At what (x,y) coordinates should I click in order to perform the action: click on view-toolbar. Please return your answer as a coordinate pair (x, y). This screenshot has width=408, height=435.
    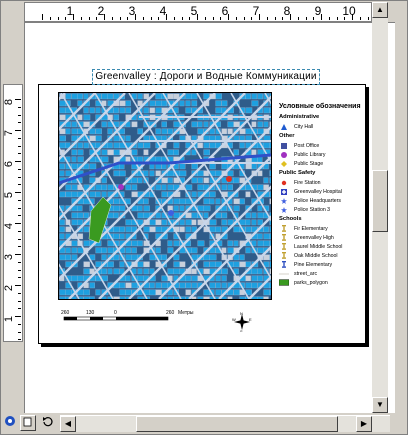
    Looking at the image, I should click on (30, 424).